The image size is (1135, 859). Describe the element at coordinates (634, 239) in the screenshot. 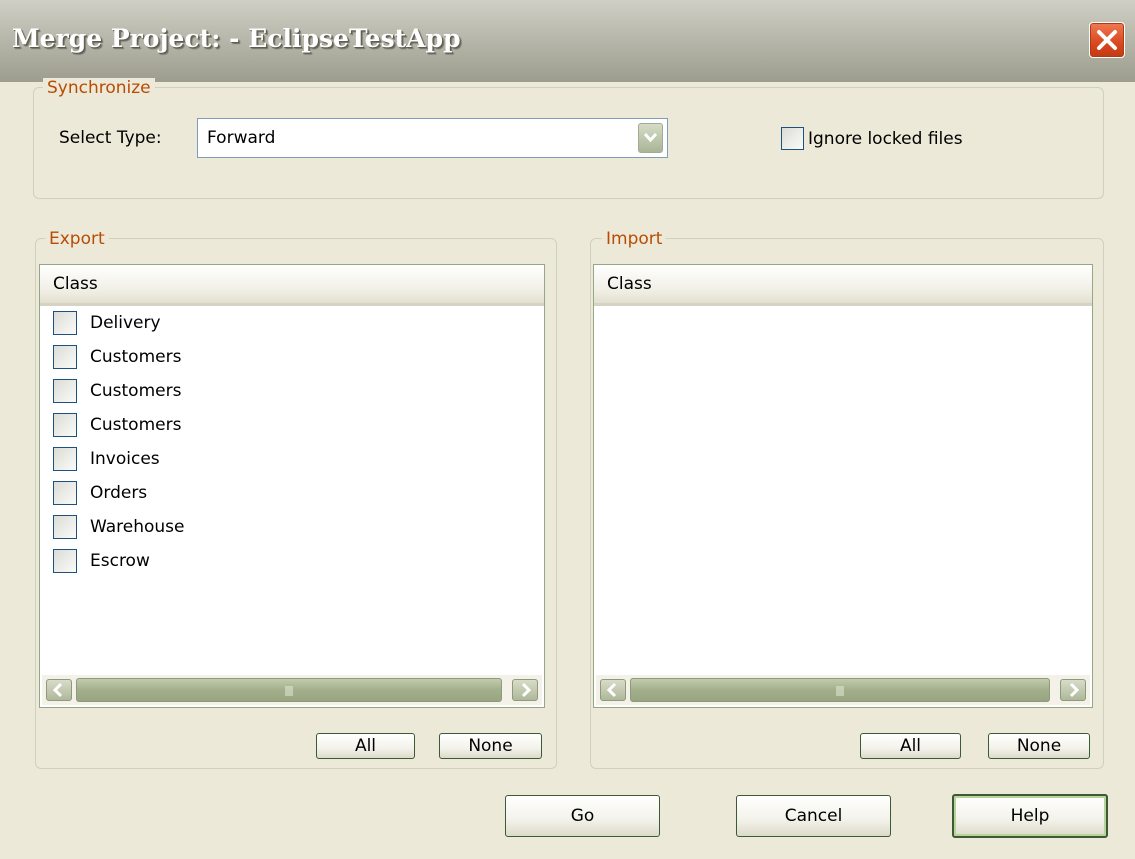

I see `import-legend: Import` at that location.